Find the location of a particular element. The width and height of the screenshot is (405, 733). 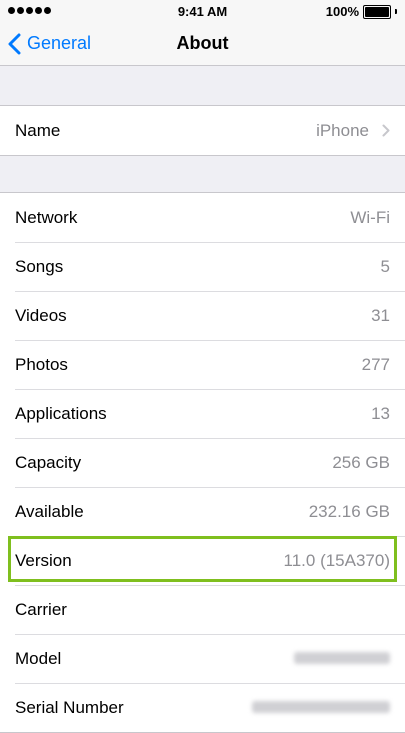

songs-value: 5 is located at coordinates (385, 266).